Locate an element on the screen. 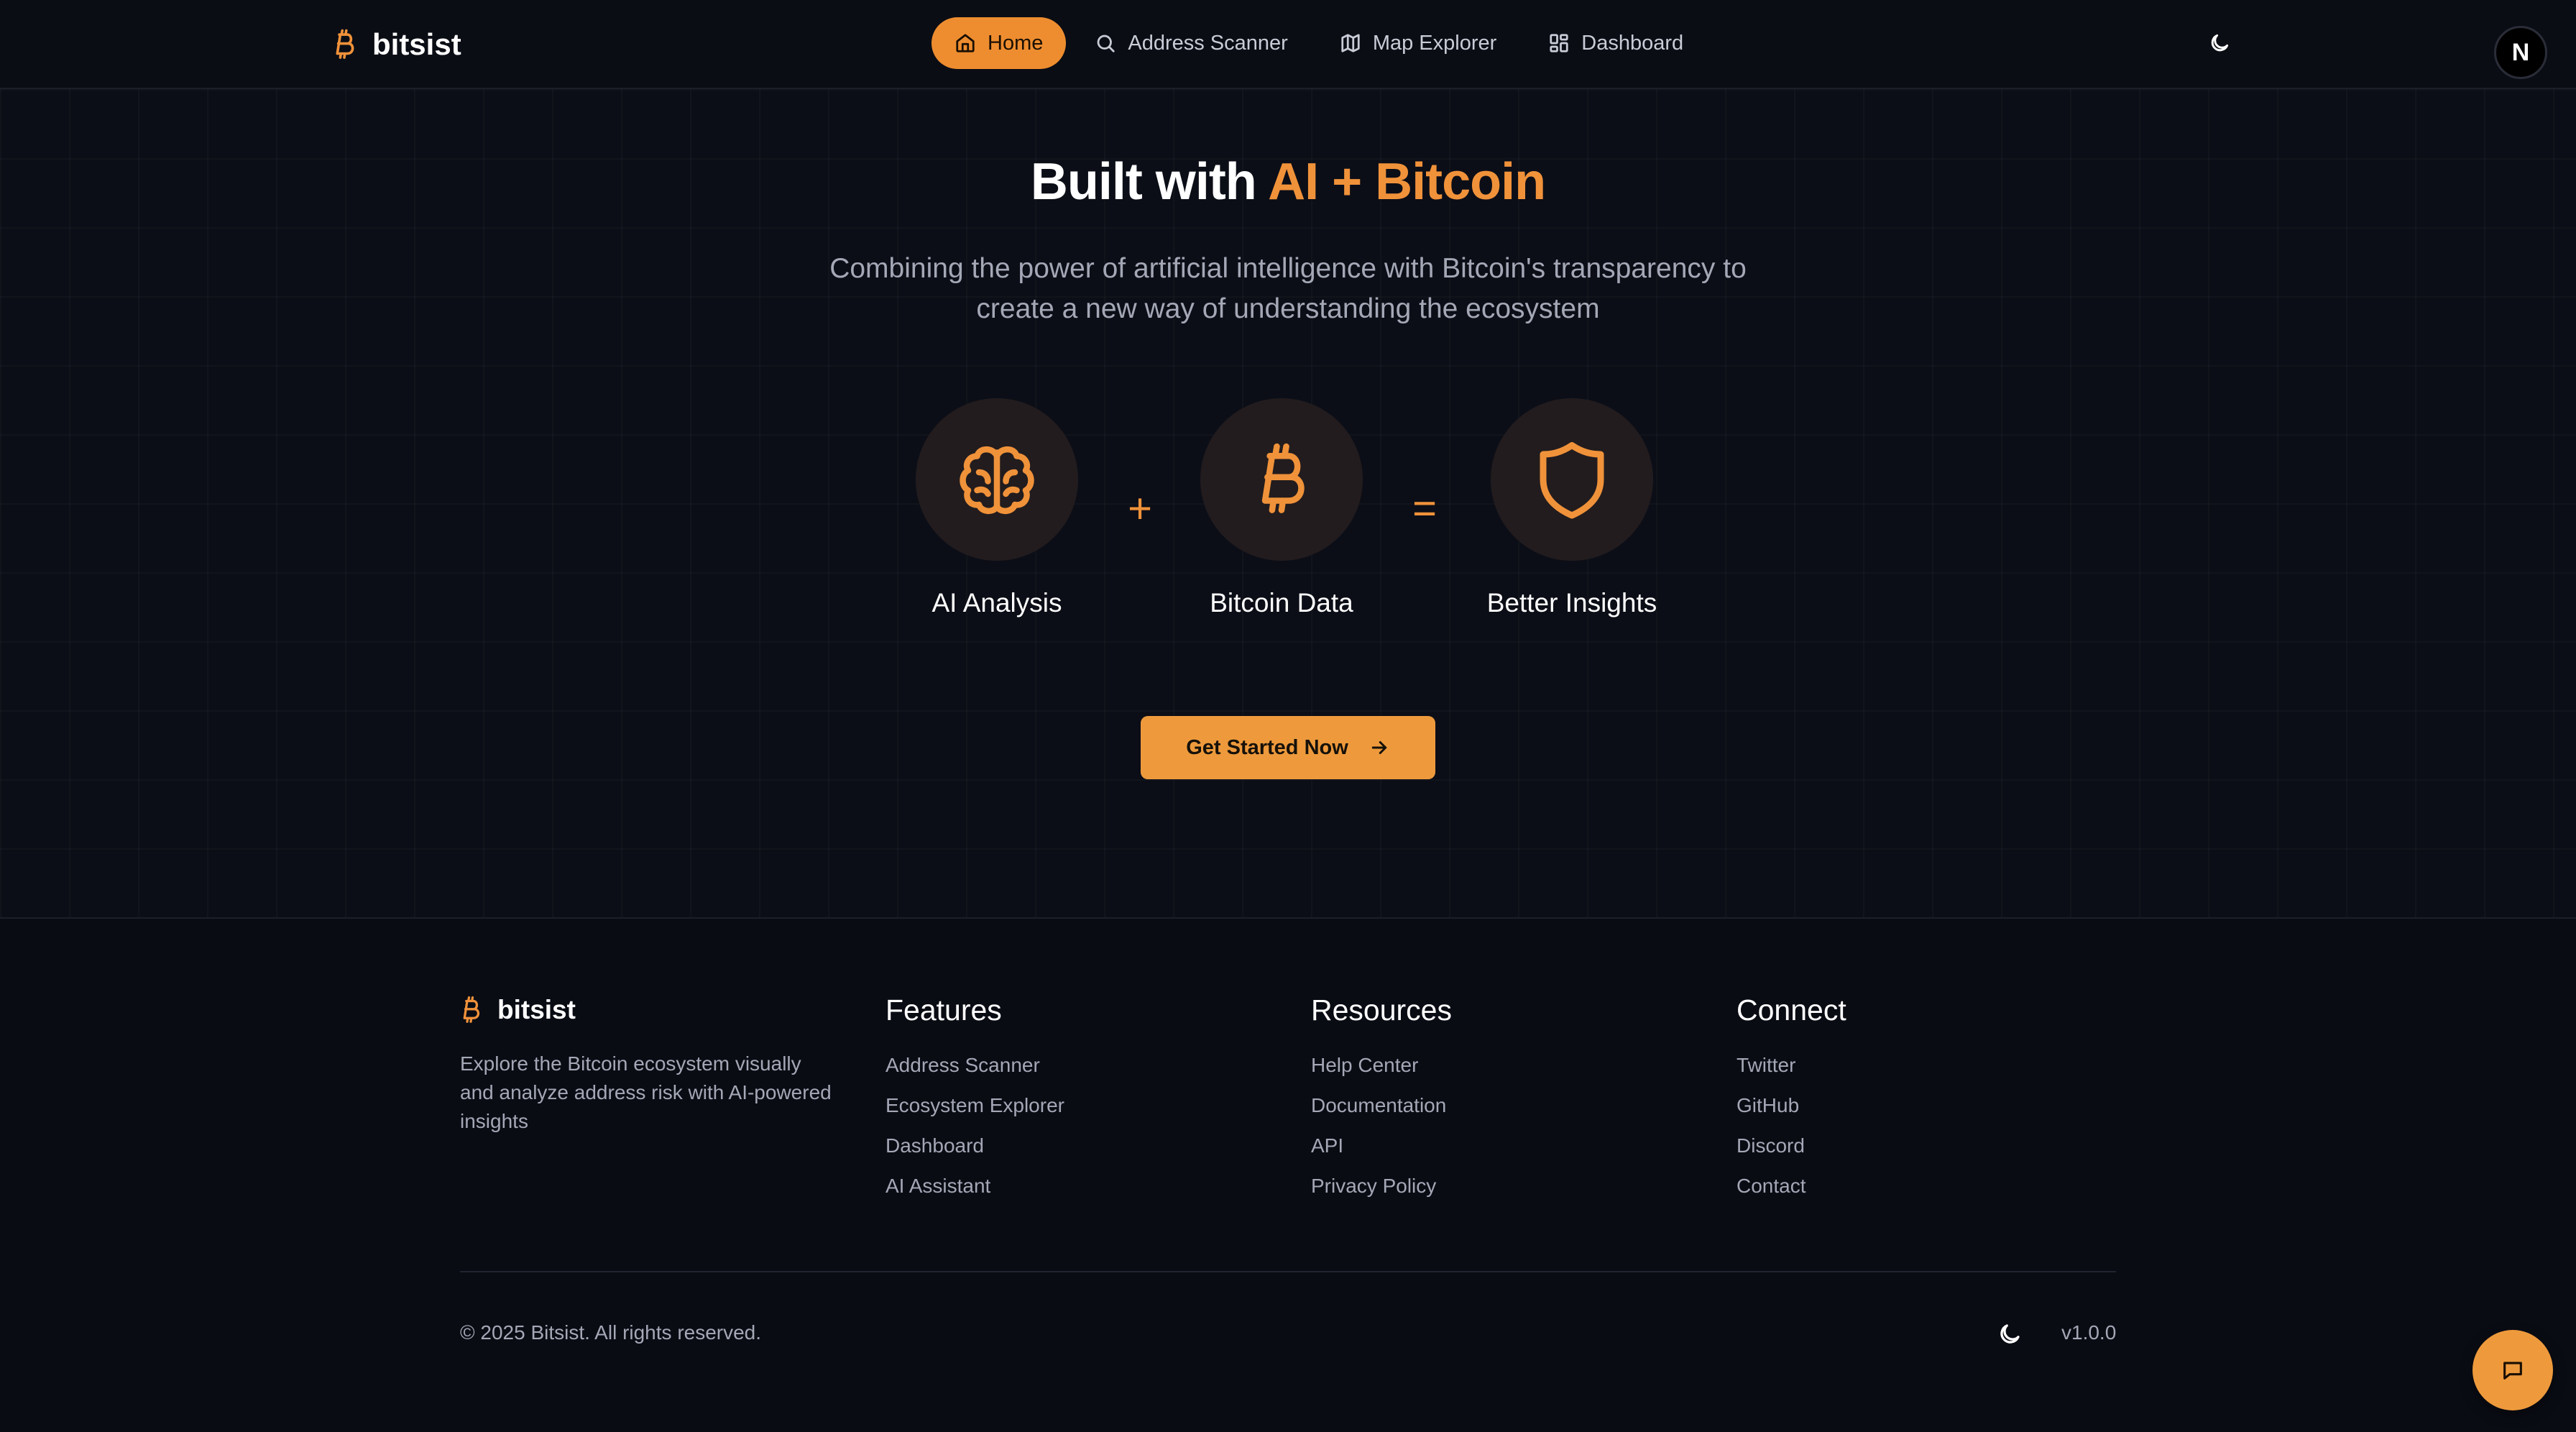 The height and width of the screenshot is (1432, 2576). nav-address-scanner-label: Address Scanner is located at coordinates (1208, 43).